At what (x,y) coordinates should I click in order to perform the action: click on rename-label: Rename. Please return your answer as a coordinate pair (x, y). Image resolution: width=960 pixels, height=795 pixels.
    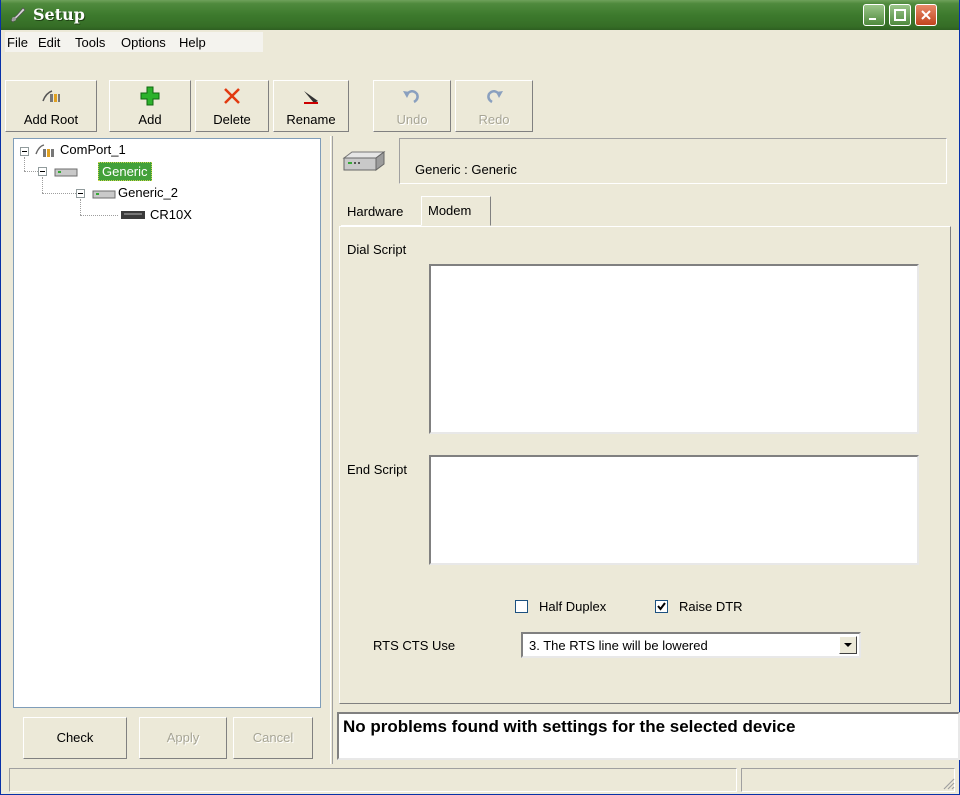
    Looking at the image, I should click on (311, 119).